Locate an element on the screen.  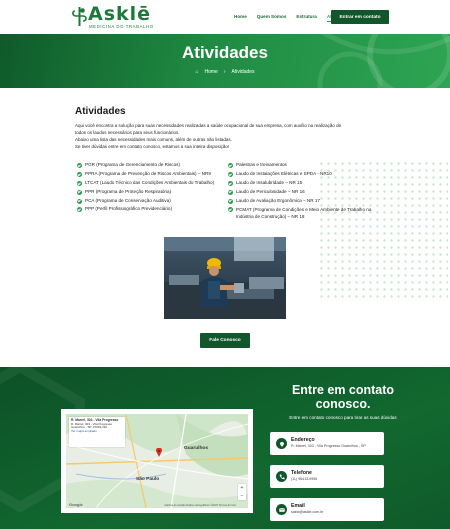
page-hero: Atividades ⌂ Home › Atividades is located at coordinates (225, 61).